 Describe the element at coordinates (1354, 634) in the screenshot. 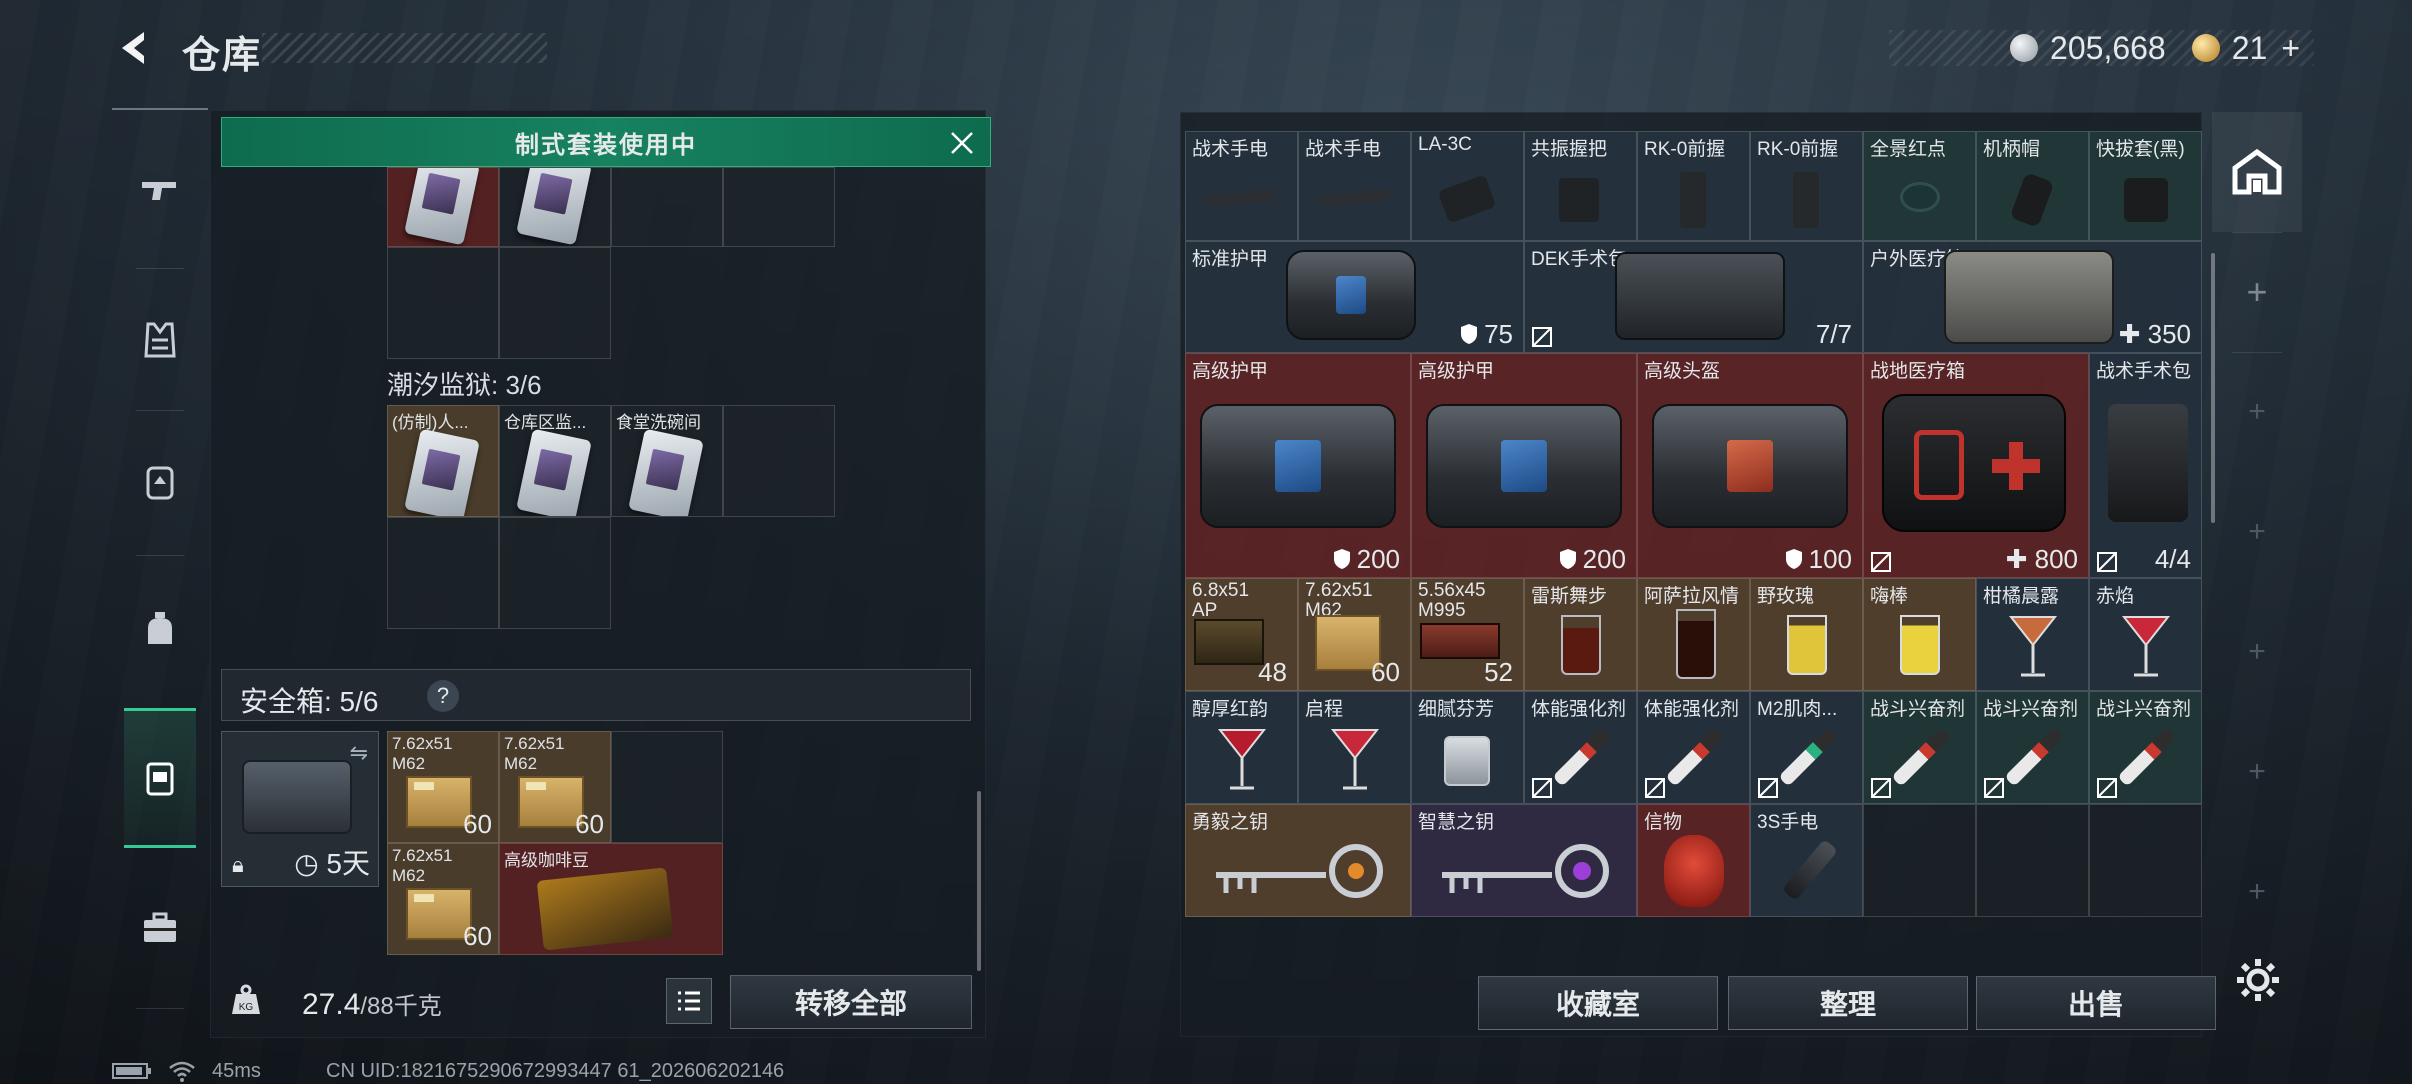

I see `stash-item: 7.62x51 M62 60` at that location.